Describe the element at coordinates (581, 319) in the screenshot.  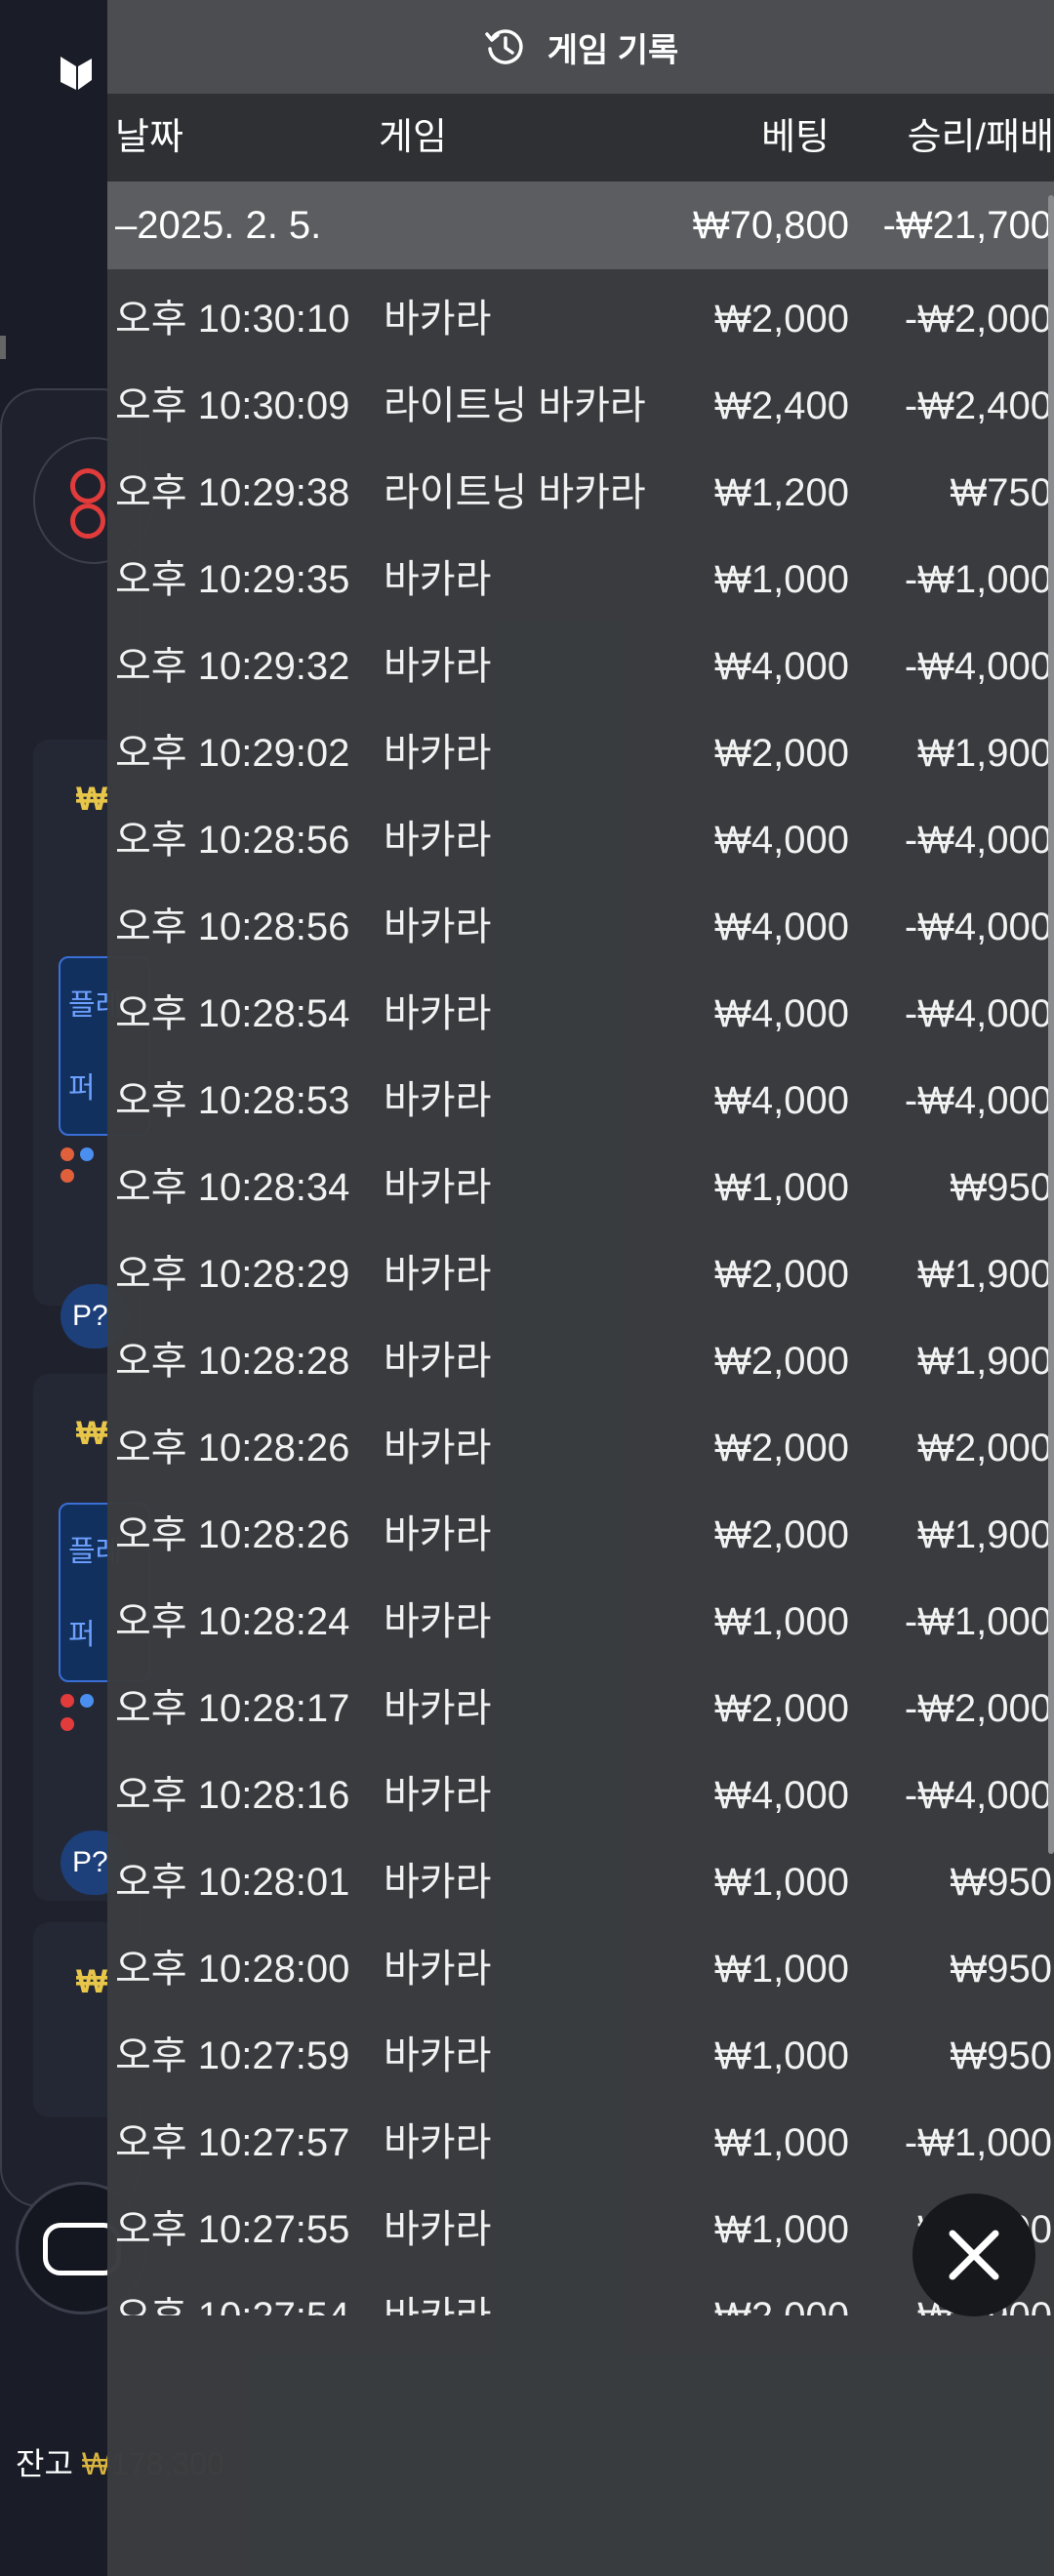
I see `history-row: 오후 10:30:10 바카라 ₩2,000 -₩2,000` at that location.